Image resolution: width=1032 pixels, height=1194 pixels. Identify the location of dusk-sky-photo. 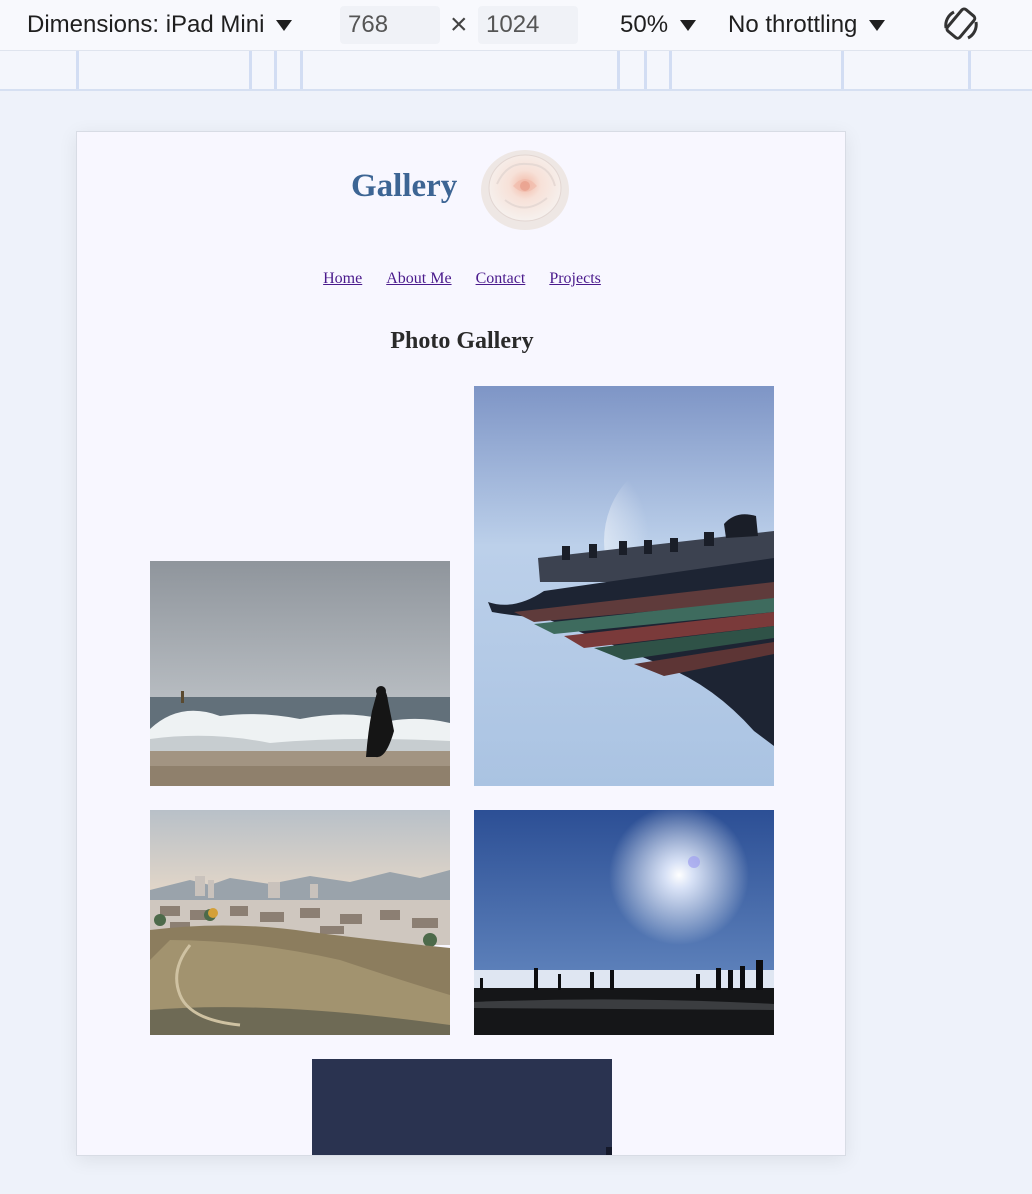
(462, 1107).